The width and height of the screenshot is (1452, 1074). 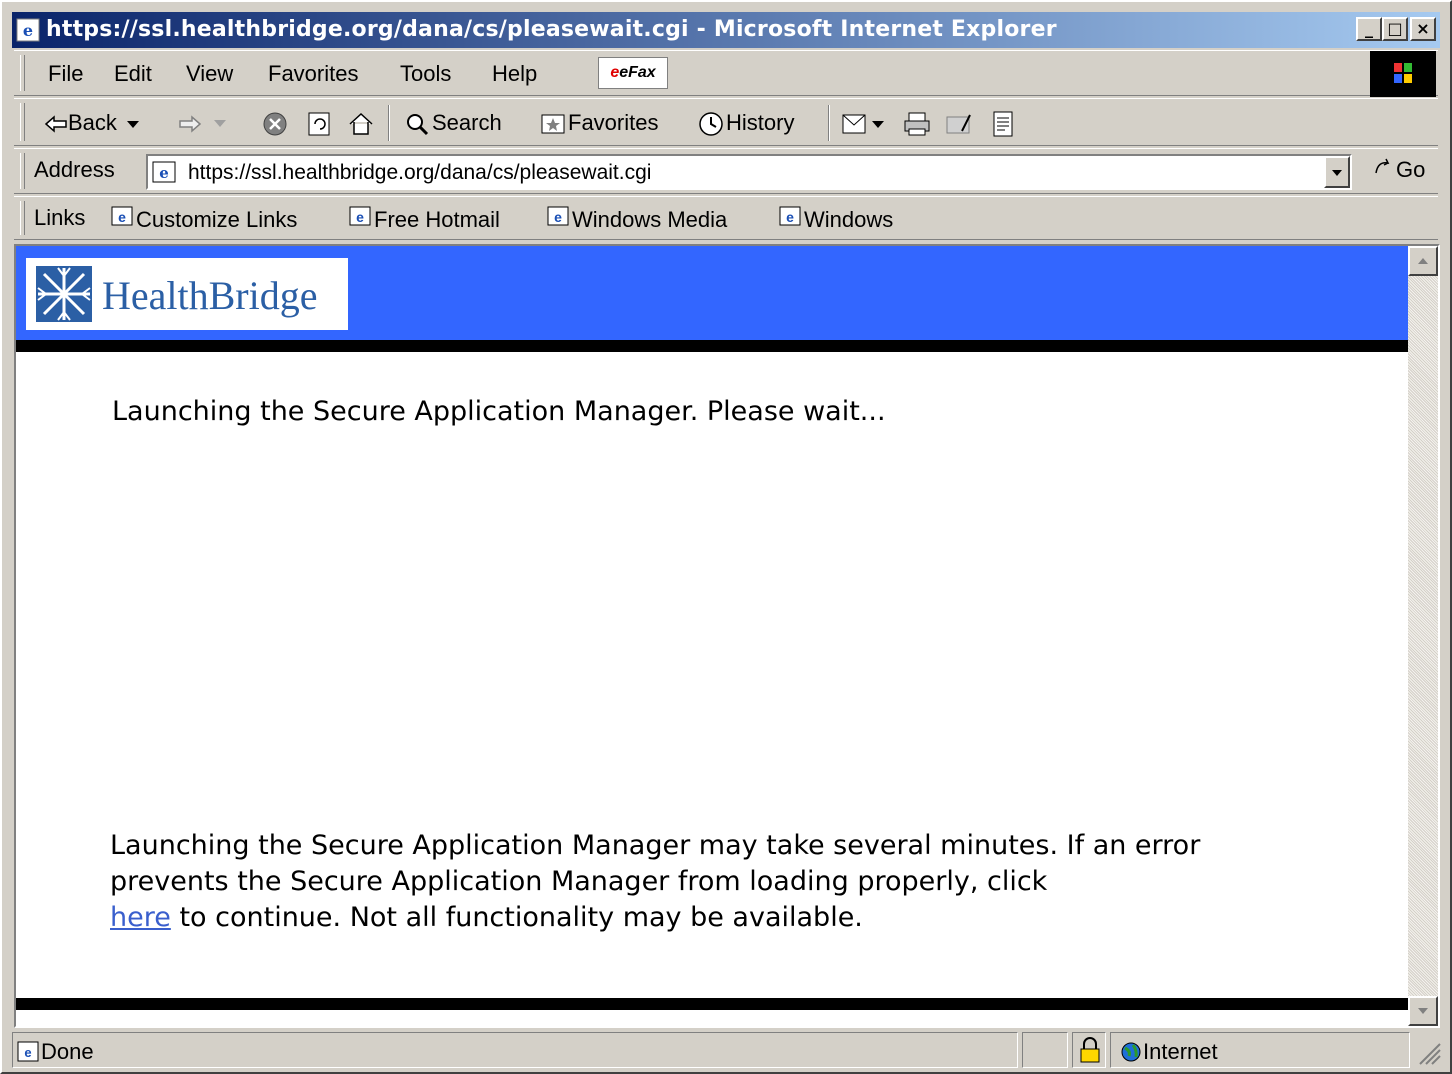 I want to click on search-label: Search, so click(x=467, y=122).